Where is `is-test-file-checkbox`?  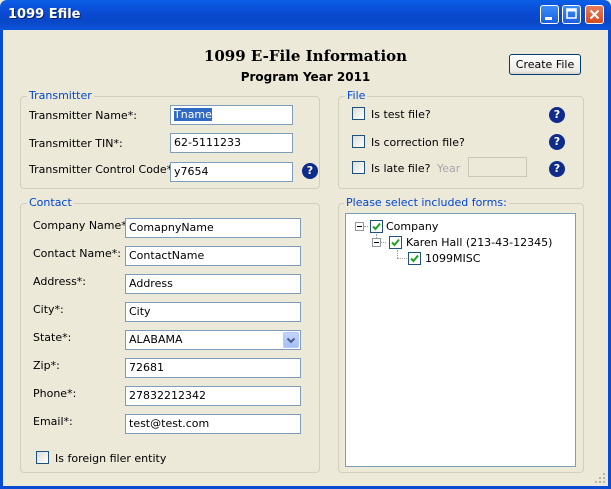
is-test-file-checkbox is located at coordinates (358, 113).